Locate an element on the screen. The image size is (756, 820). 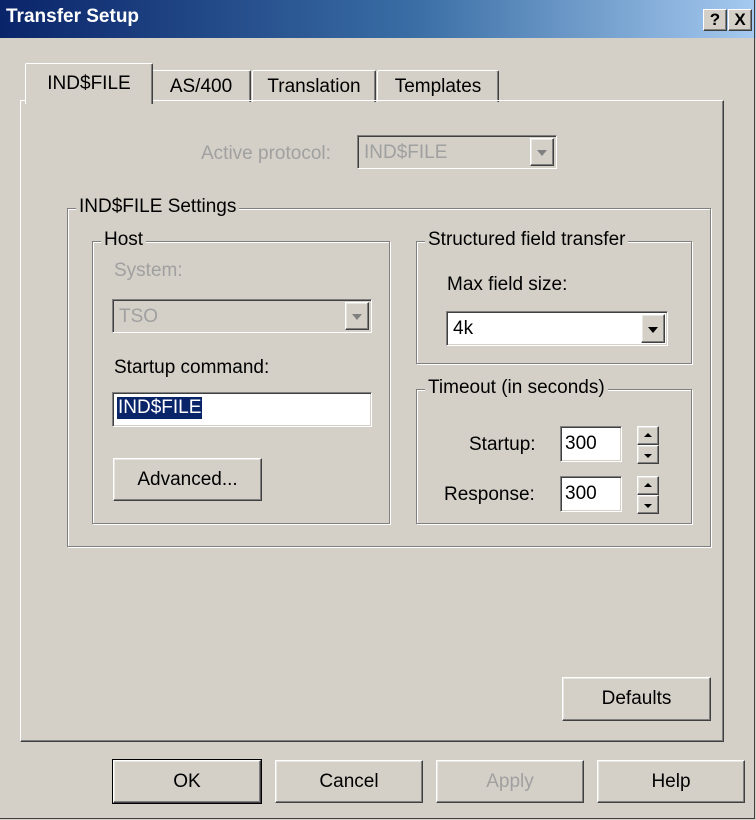
ind-file-settings-title: IND$FILE Settings is located at coordinates (158, 207).